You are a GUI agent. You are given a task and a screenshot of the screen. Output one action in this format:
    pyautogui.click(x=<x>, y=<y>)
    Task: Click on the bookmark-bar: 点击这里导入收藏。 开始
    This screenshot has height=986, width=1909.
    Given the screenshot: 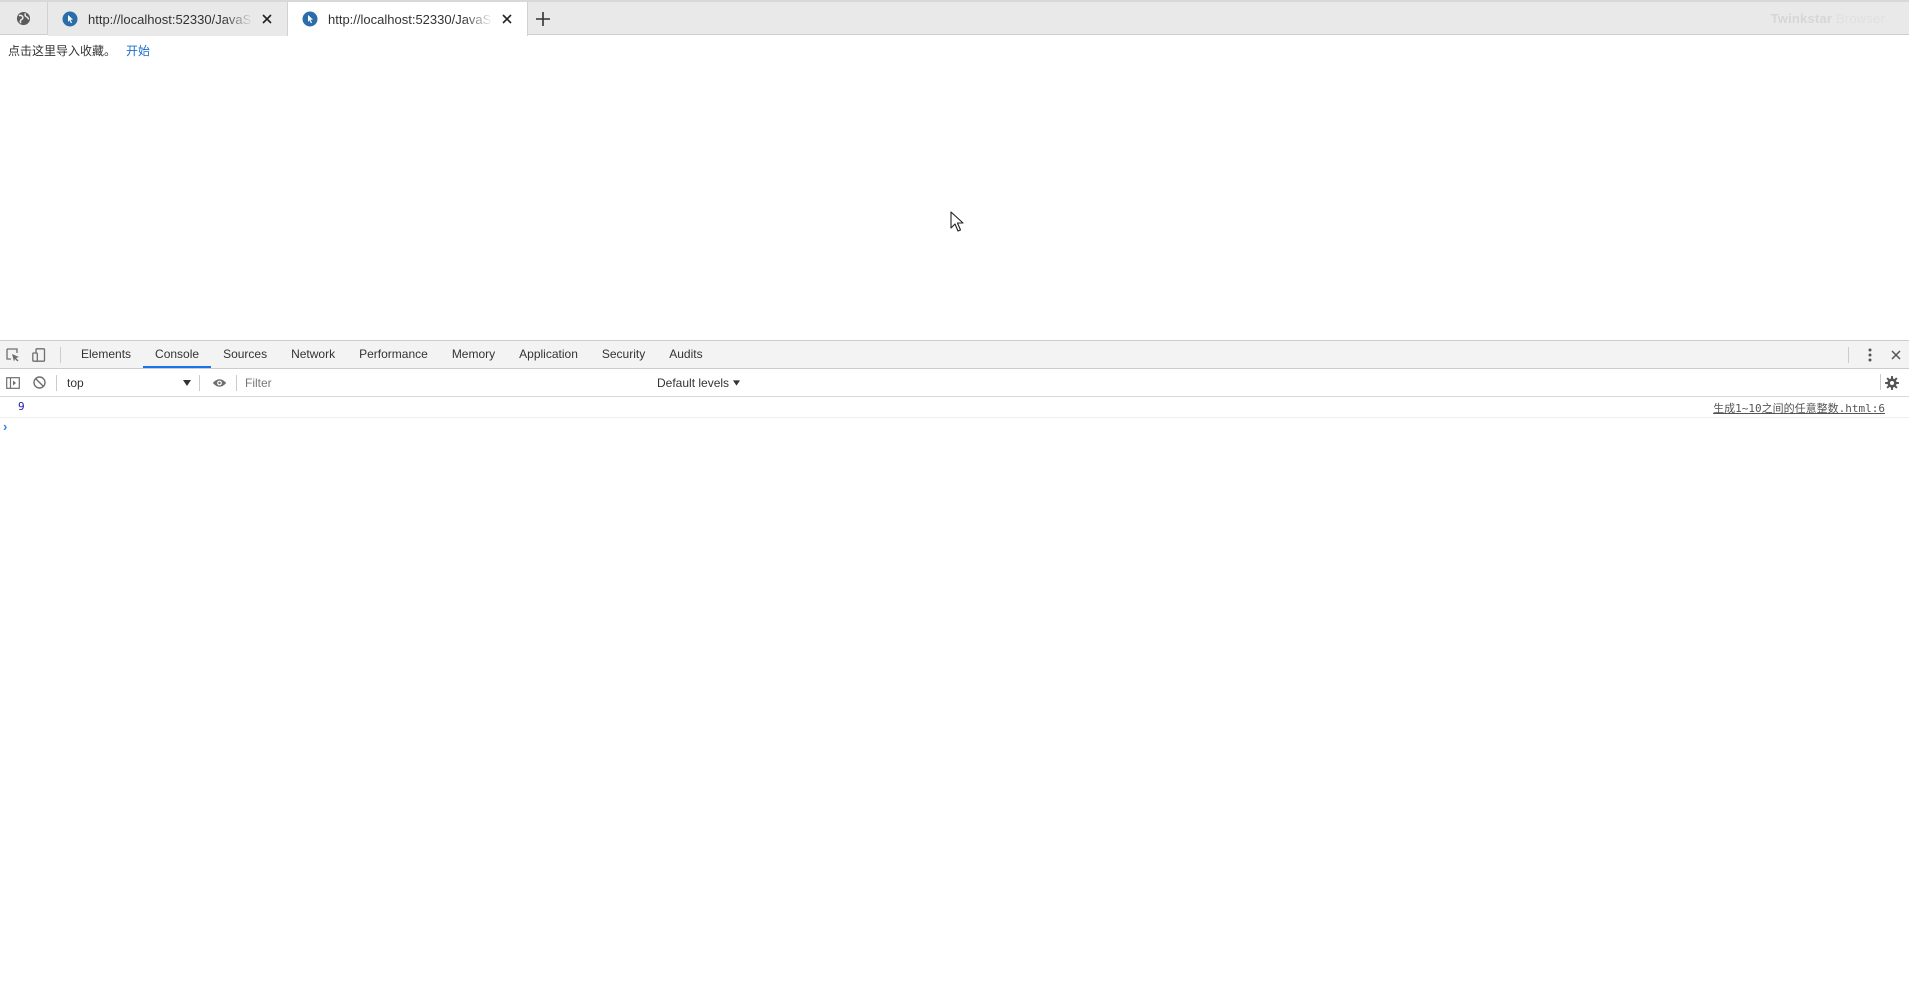 What is the action you would take?
    pyautogui.click(x=954, y=50)
    